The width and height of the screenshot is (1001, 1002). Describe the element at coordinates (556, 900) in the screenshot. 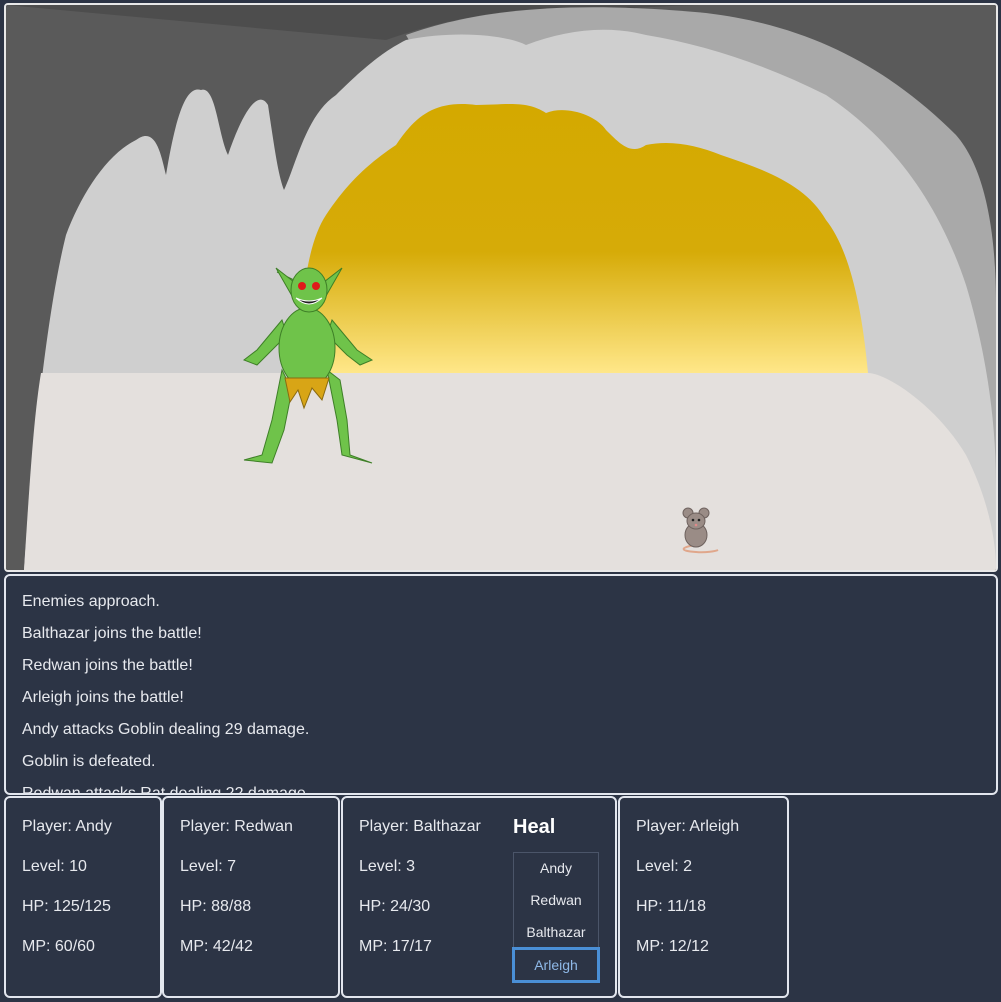

I see `heal-target-redwan: Redwan` at that location.